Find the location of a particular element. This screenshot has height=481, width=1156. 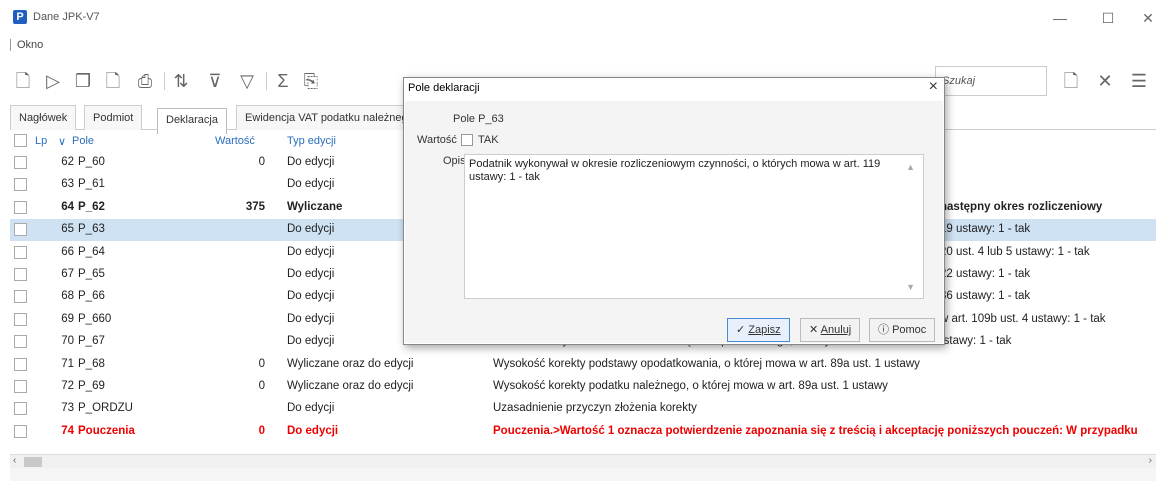

cell-lp: 67 is located at coordinates (67, 274).